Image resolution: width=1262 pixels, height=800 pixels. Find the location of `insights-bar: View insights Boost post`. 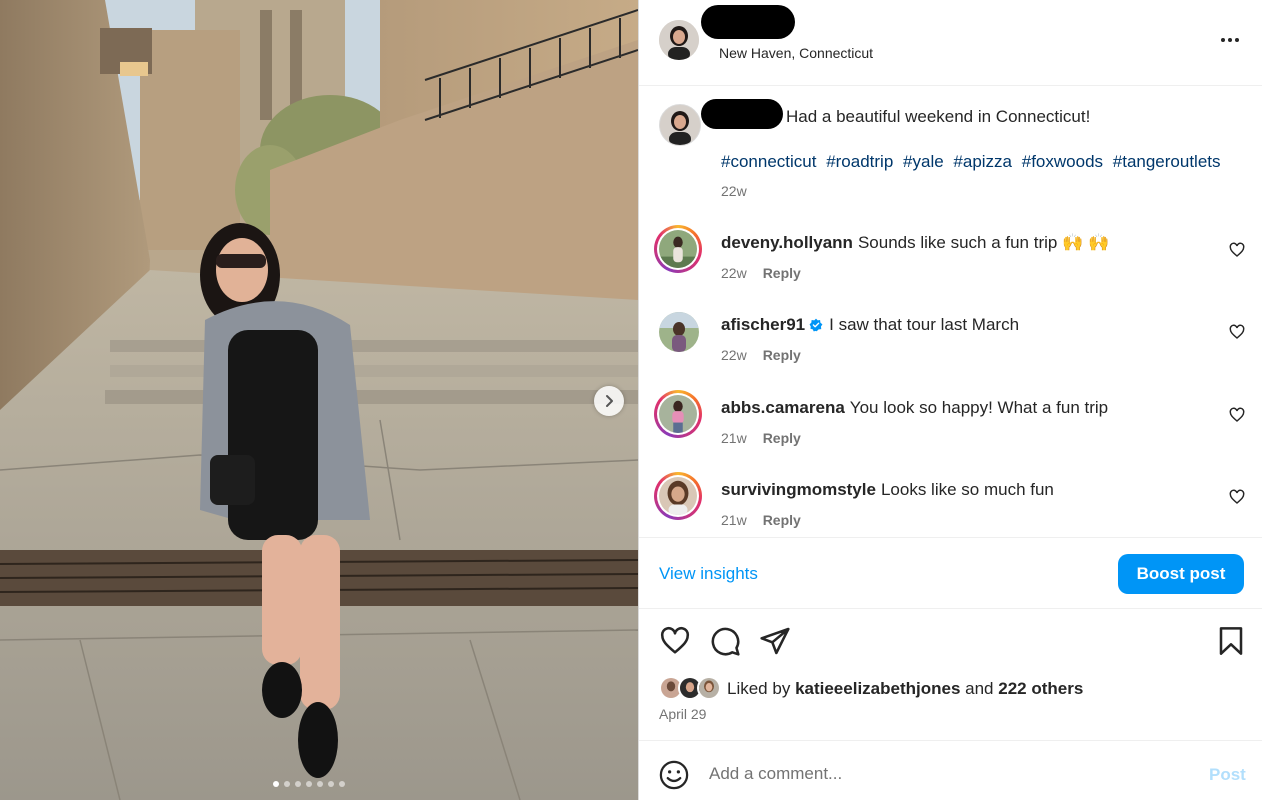

insights-bar: View insights Boost post is located at coordinates (950, 573).